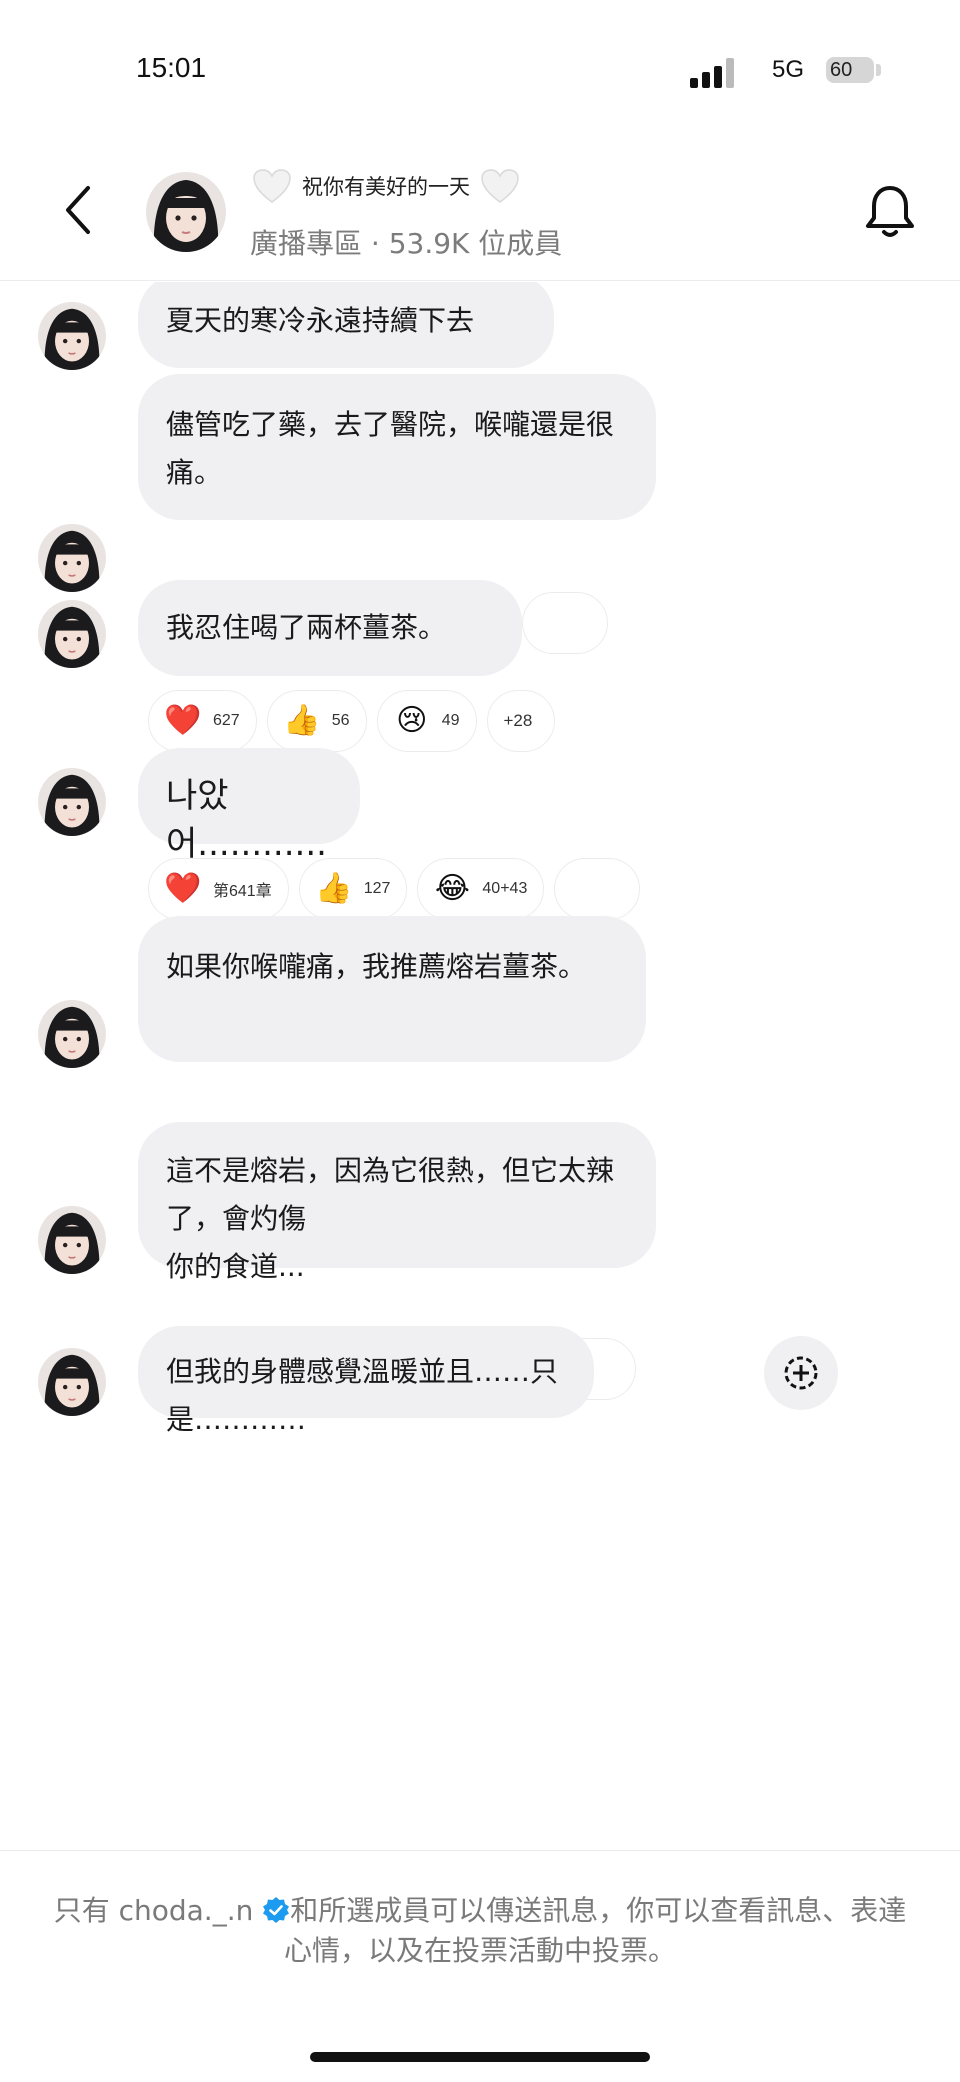 The width and height of the screenshot is (960, 2082). Describe the element at coordinates (242, 891) in the screenshot. I see `reaction-count: 第641章` at that location.